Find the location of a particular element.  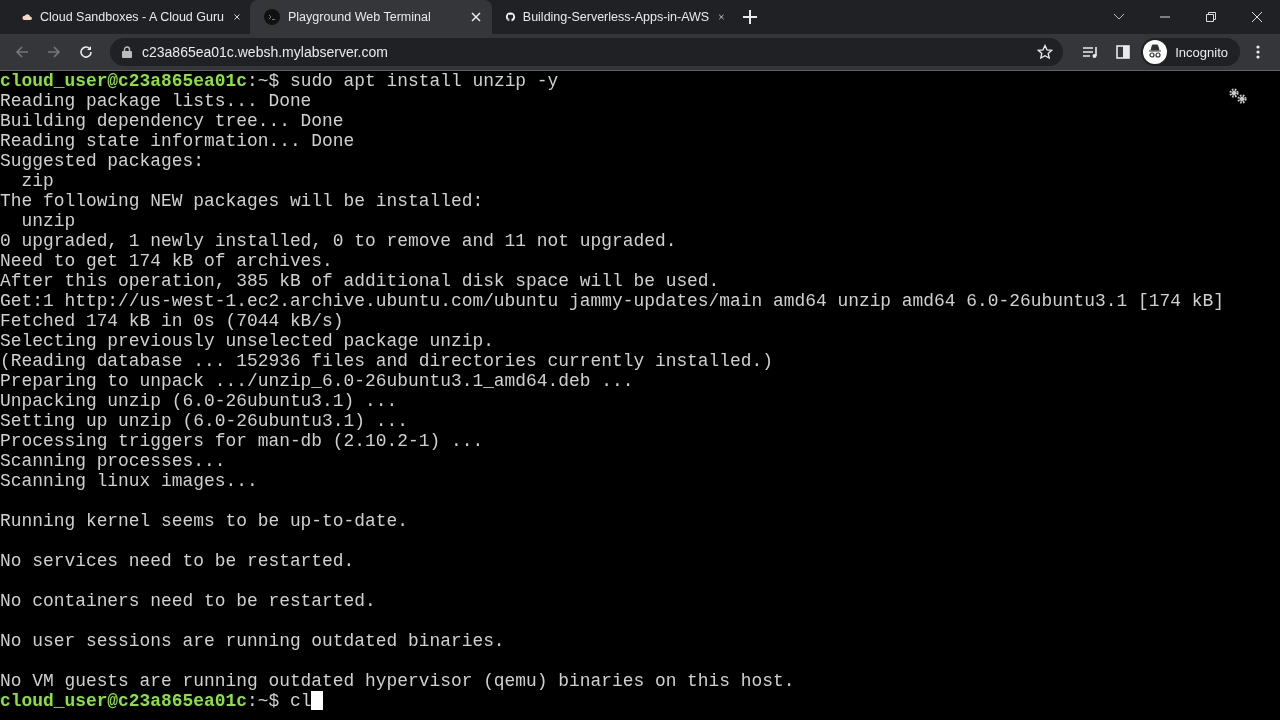

address-bar: c23a865ea01c.websh.mylabserver.com is located at coordinates (587, 52).